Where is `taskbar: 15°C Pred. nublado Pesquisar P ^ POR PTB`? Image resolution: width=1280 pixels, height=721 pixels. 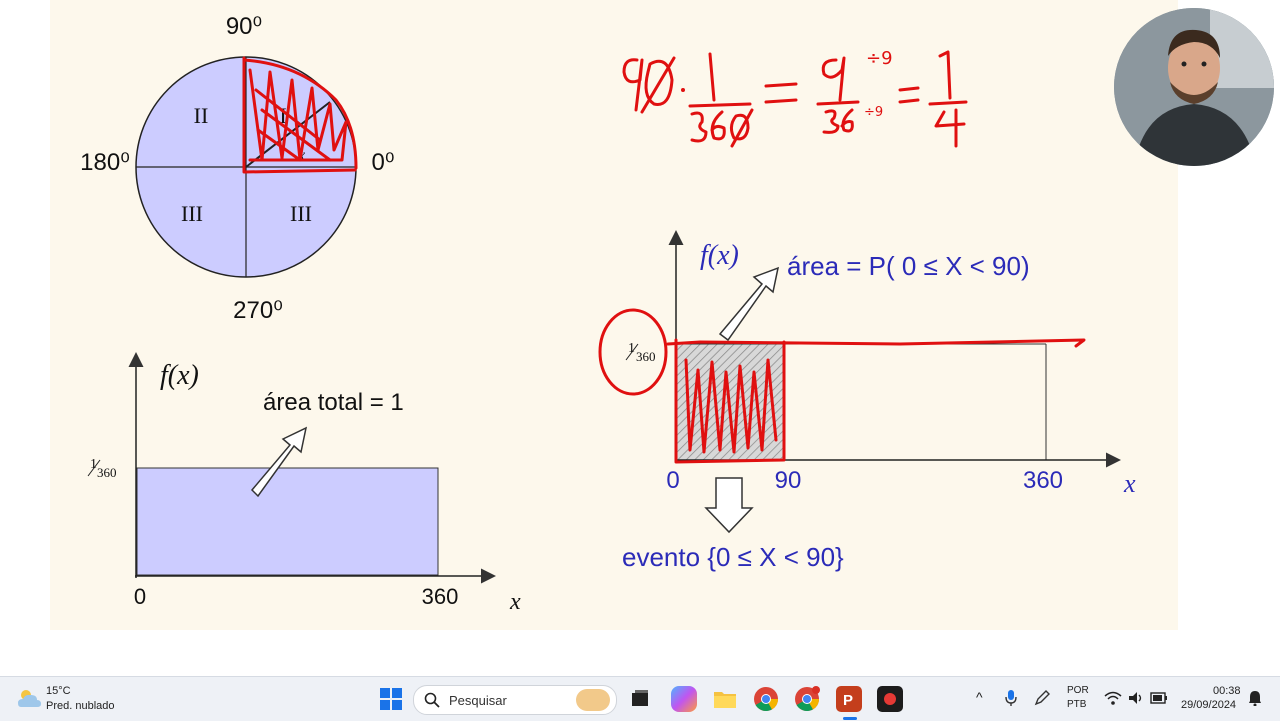 taskbar: 15°C Pred. nublado Pesquisar P ^ POR PTB is located at coordinates (640, 698).